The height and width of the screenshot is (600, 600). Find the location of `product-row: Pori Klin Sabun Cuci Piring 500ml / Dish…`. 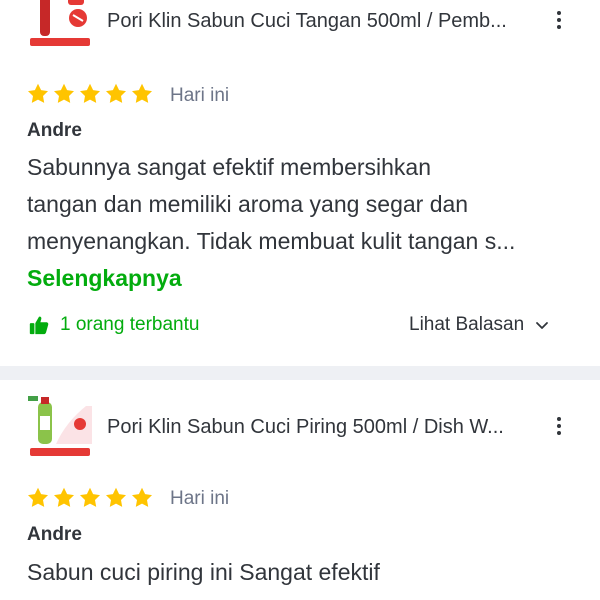

product-row: Pori Klin Sabun Cuci Piring 500ml / Dish… is located at coordinates (300, 420).